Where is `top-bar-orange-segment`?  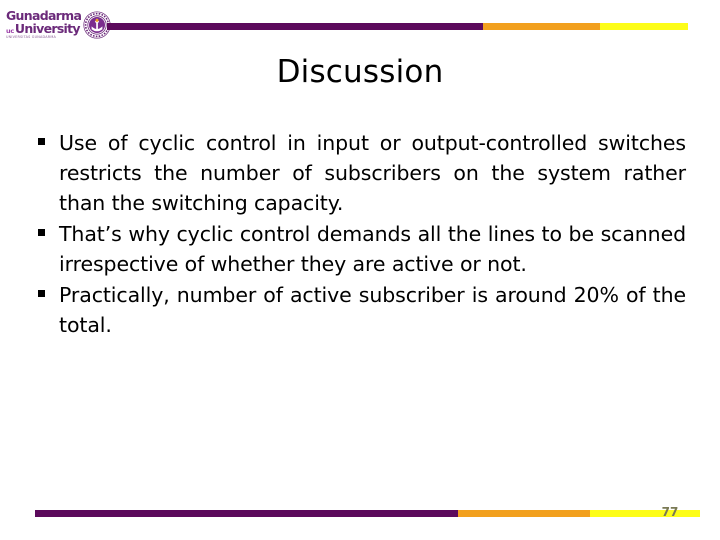 top-bar-orange-segment is located at coordinates (541, 26).